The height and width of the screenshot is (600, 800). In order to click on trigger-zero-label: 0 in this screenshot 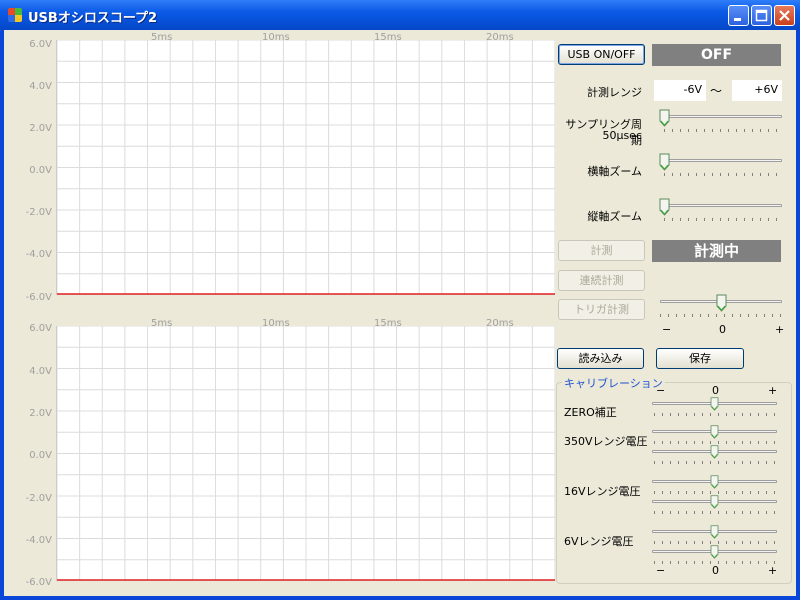, I will do `click(722, 329)`.